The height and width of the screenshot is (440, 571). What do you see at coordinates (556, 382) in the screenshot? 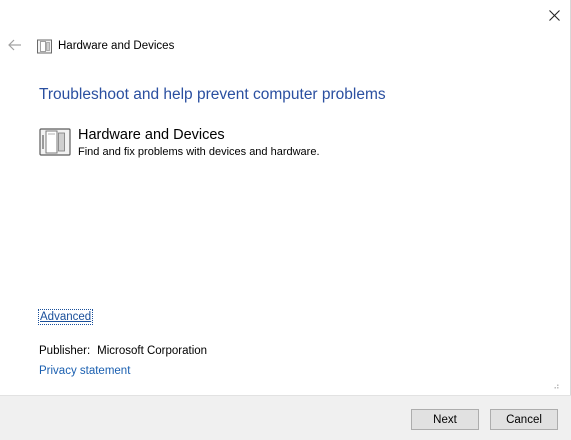
I see `resize-grip` at bounding box center [556, 382].